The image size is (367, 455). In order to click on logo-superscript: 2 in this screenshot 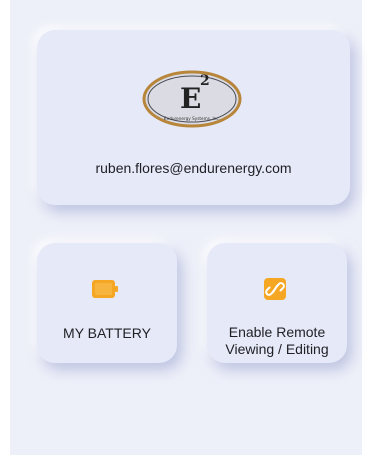, I will do `click(205, 81)`.